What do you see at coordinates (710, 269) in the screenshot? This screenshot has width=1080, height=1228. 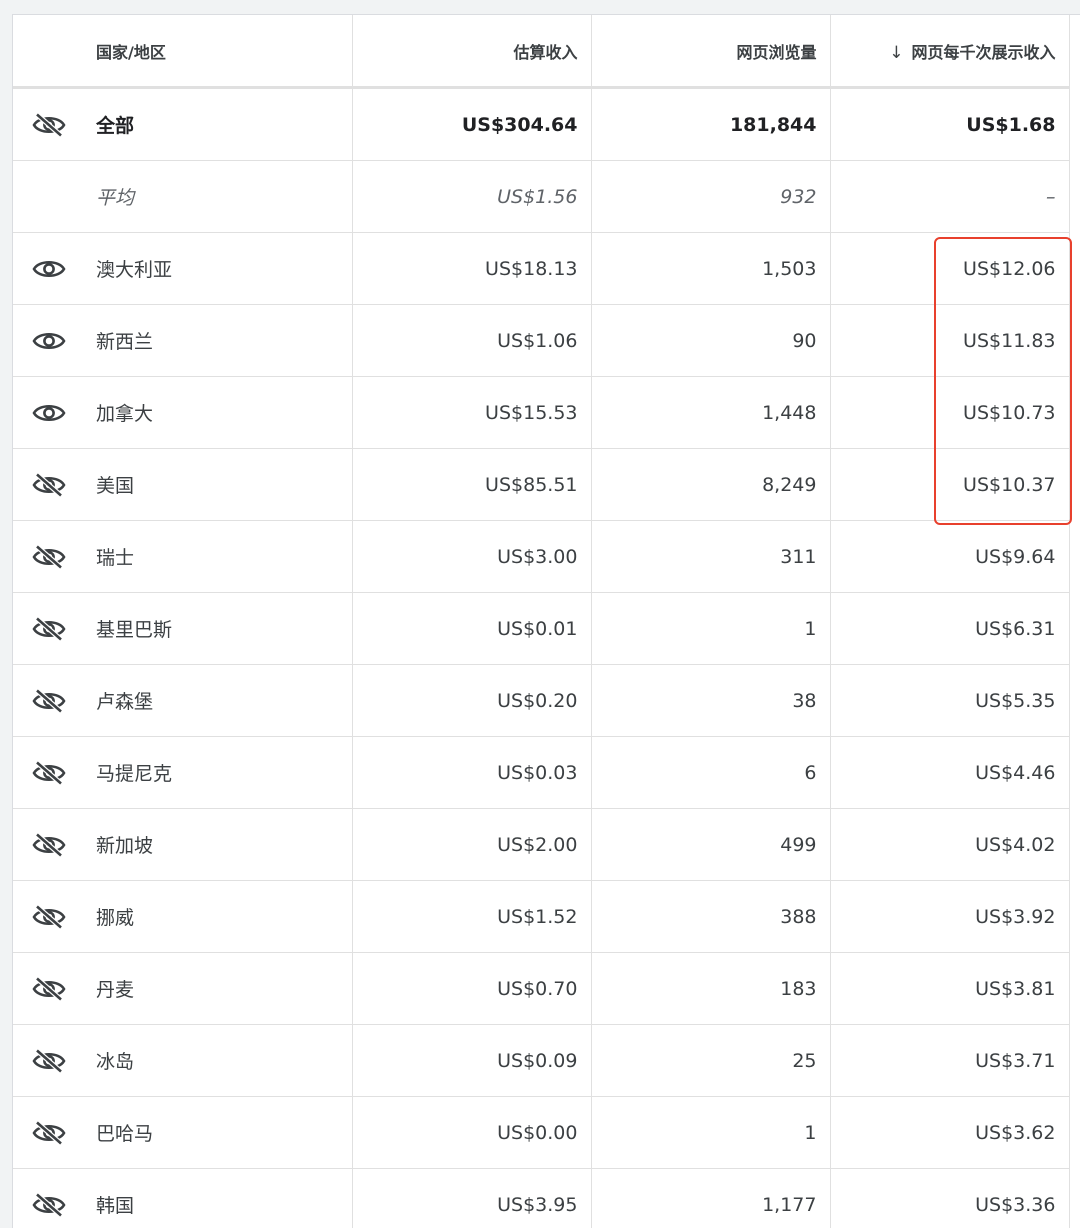 I see `pageviews-cell: 1,503` at bounding box center [710, 269].